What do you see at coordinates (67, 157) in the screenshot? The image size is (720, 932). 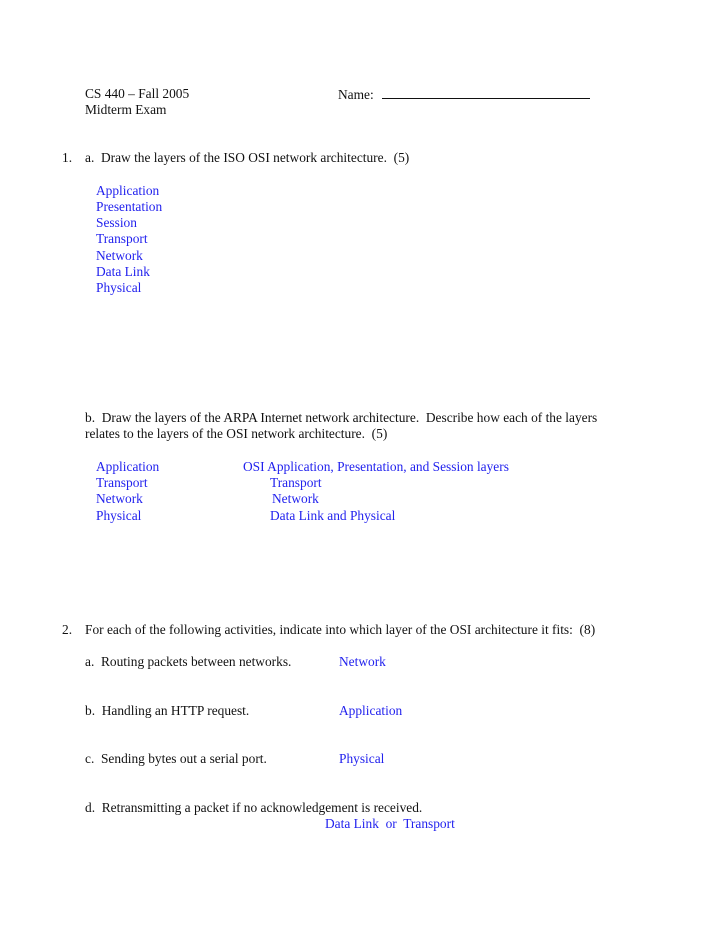 I see `q1-number: 1.` at bounding box center [67, 157].